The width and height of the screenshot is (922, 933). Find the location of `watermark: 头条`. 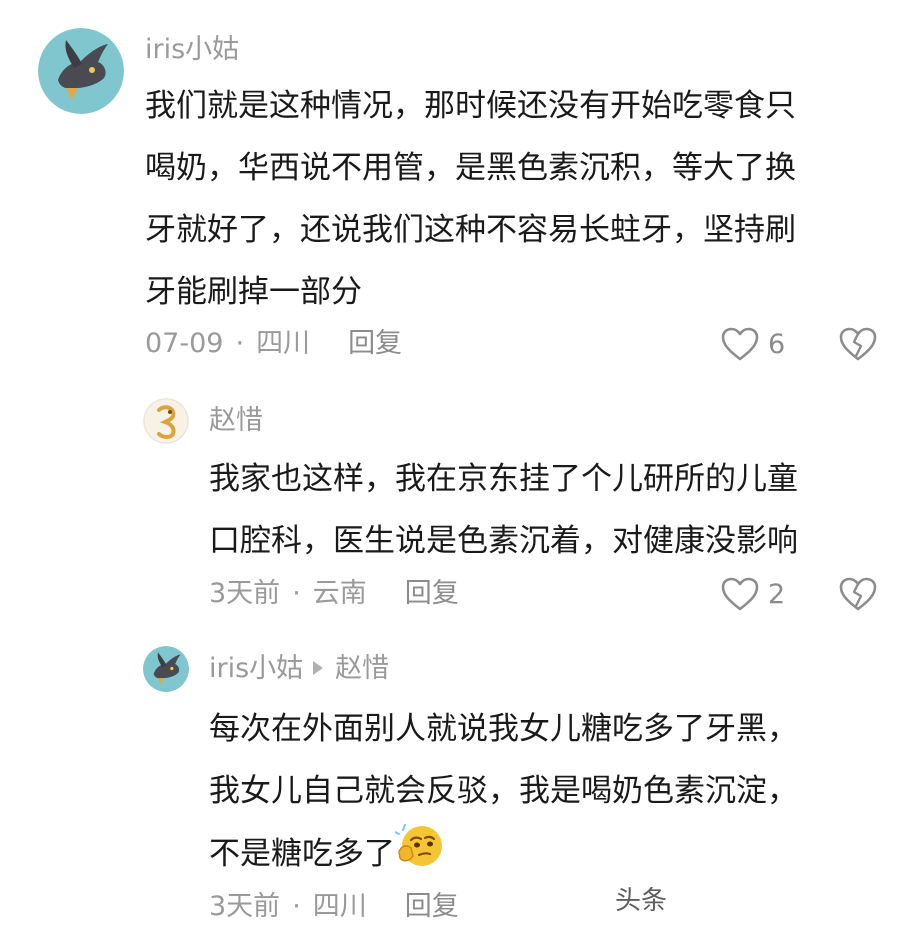

watermark: 头条 is located at coordinates (641, 898).